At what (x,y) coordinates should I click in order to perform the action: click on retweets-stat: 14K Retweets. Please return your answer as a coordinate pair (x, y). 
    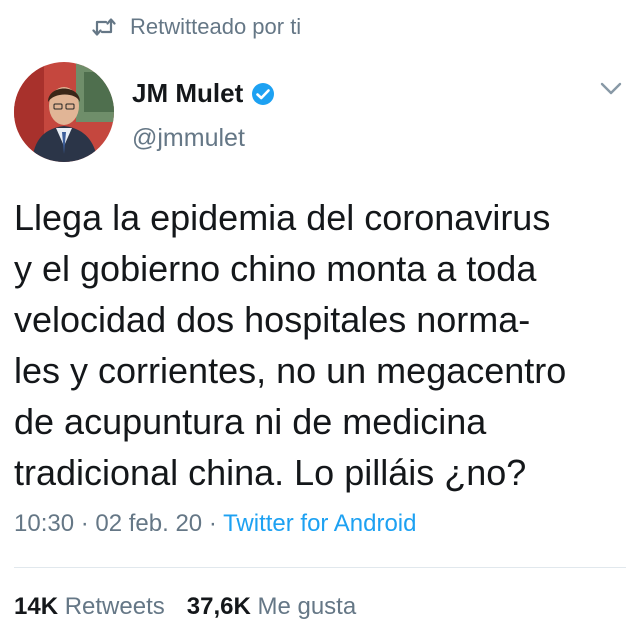
    Looking at the image, I should click on (89, 607).